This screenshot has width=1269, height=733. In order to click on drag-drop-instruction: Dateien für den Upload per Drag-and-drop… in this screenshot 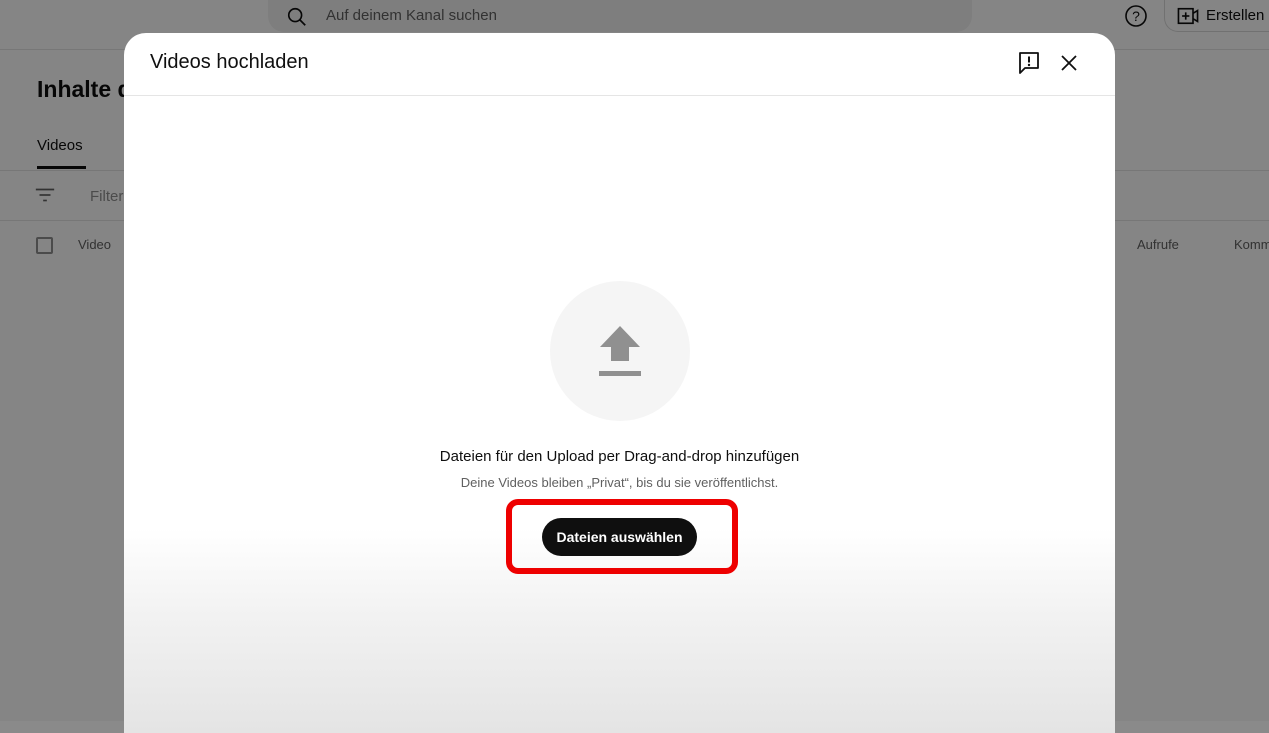, I will do `click(619, 456)`.